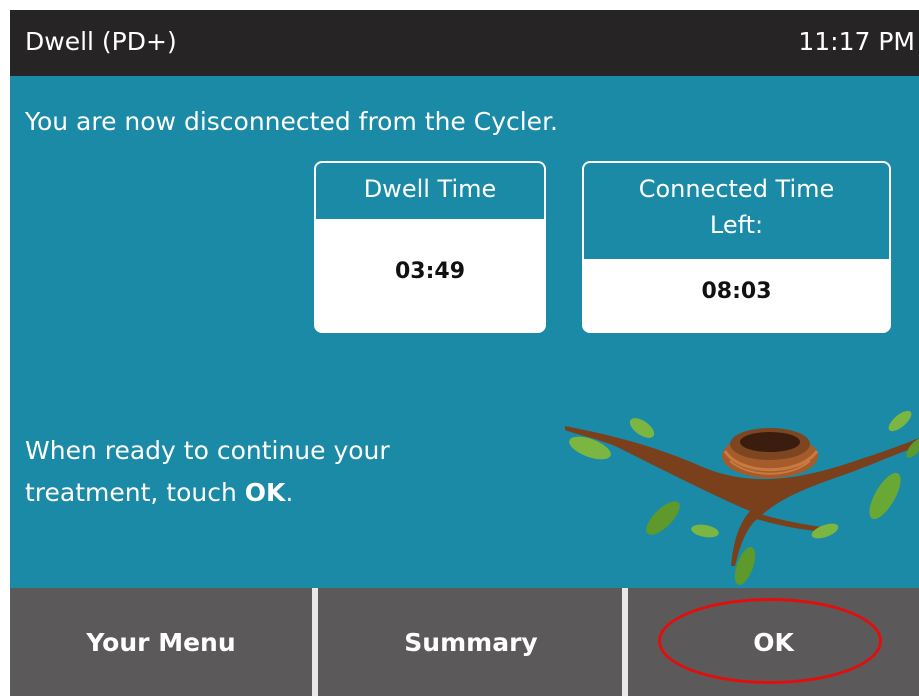 The image size is (919, 696). Describe the element at coordinates (161, 642) in the screenshot. I see `your-menu-button: Your Menu` at that location.